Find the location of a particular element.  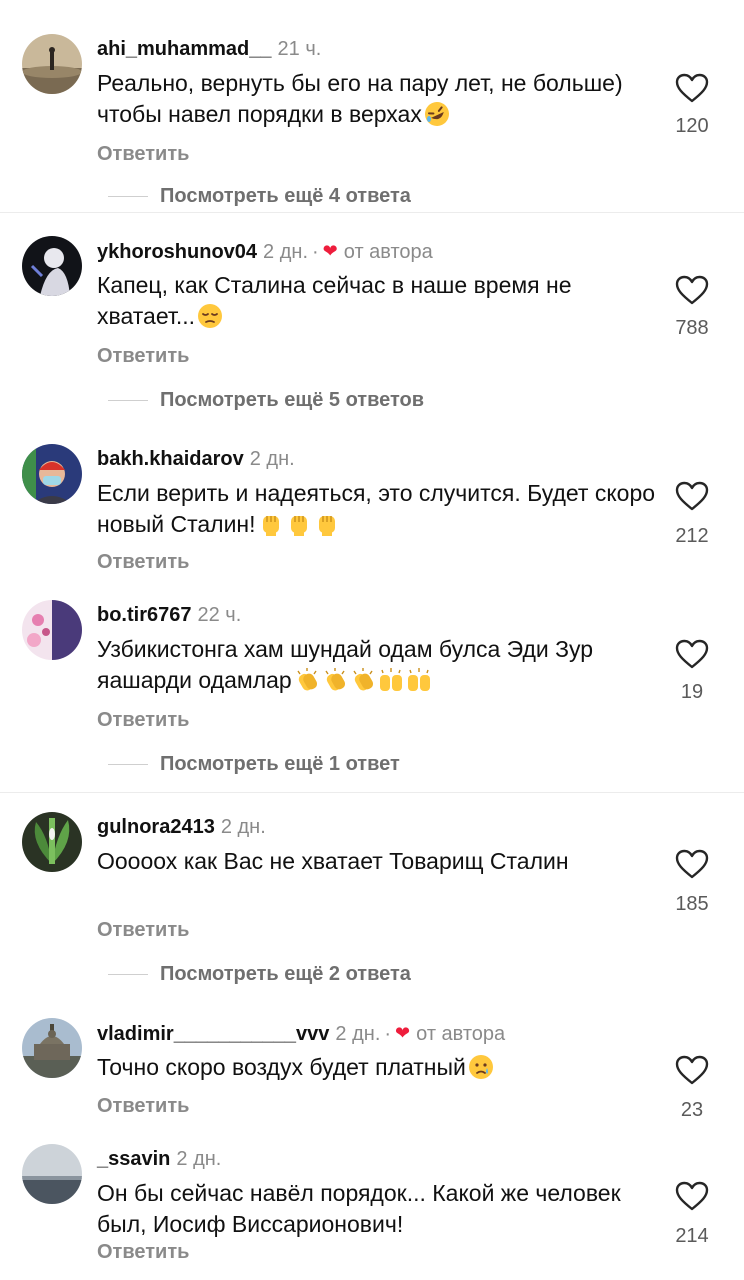

crying-face-emoji is located at coordinates (481, 1067).